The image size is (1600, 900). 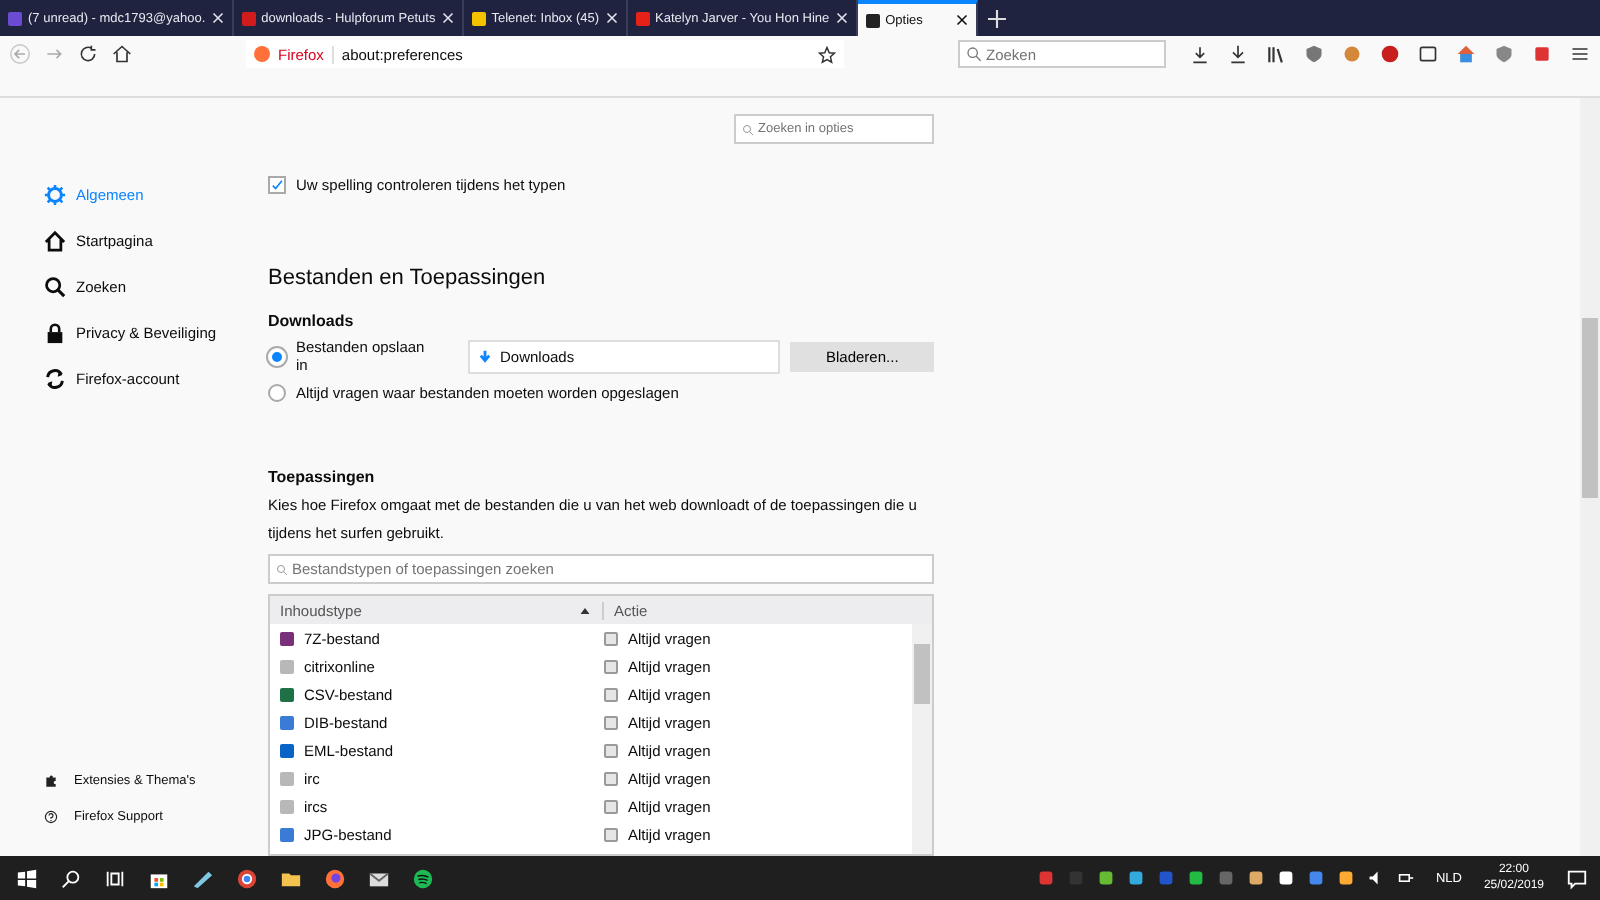 I want to click on checkbox, so click(x=277, y=185).